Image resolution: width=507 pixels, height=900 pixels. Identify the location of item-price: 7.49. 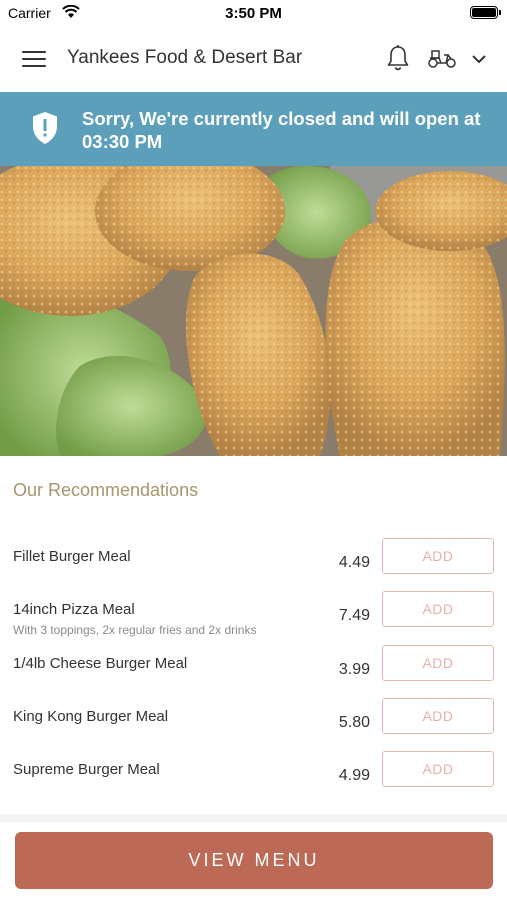
(354, 615).